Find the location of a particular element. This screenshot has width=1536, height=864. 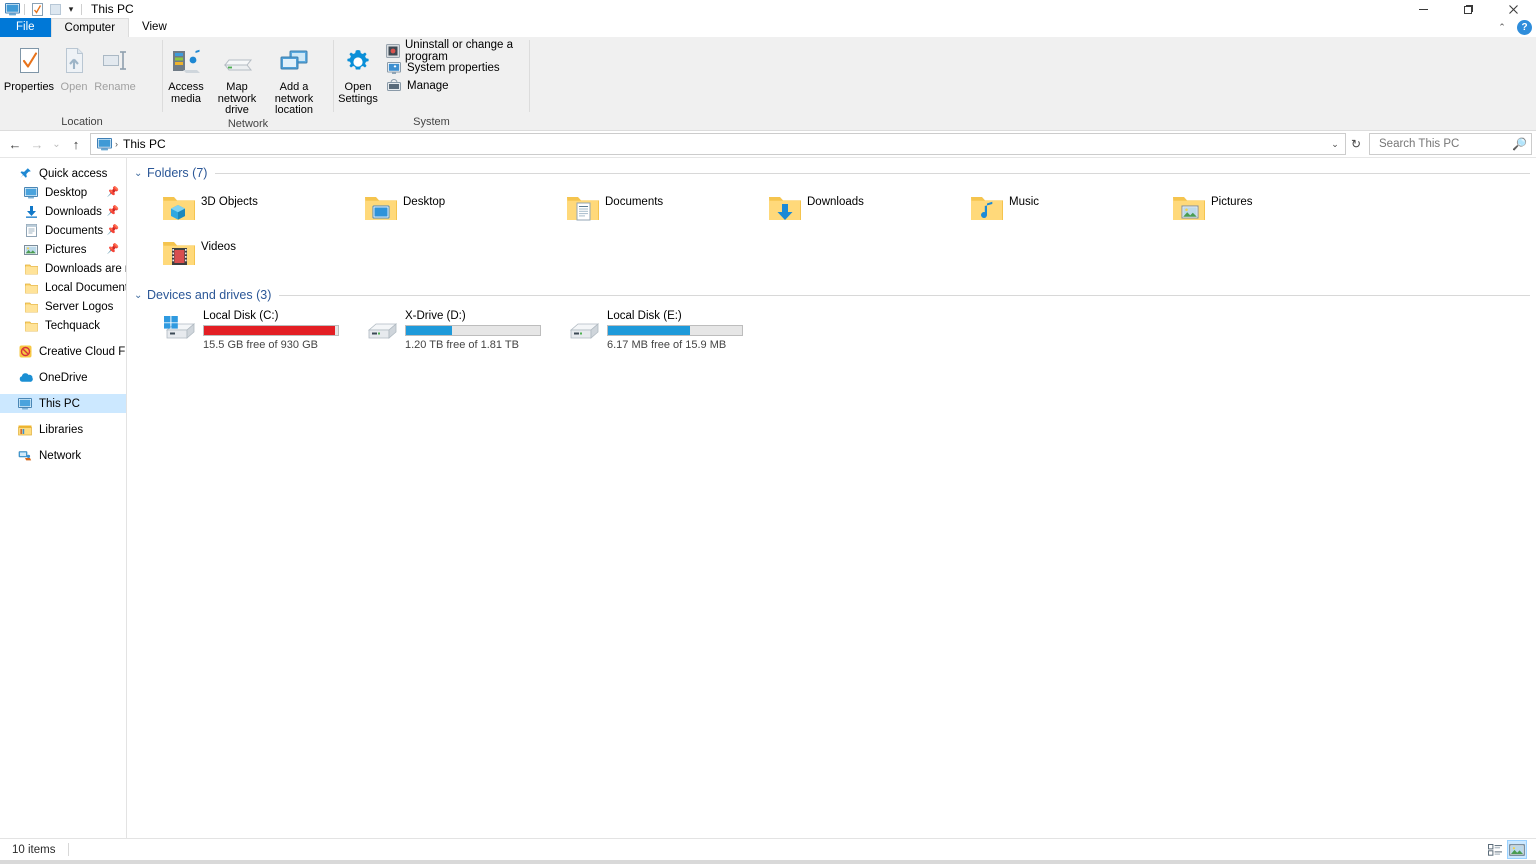

new-folder-icon is located at coordinates (55, 9).